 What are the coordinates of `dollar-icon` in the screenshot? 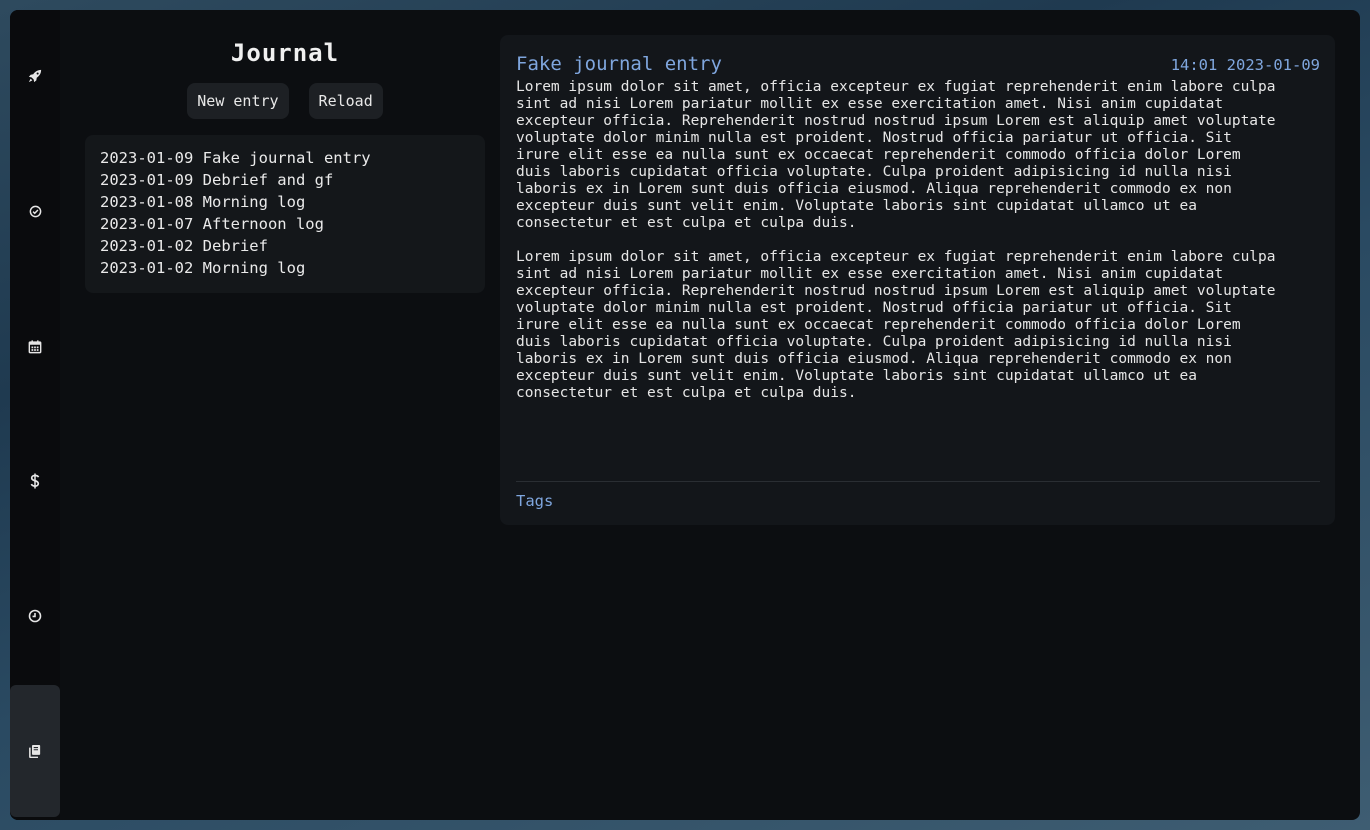 It's located at (35, 481).